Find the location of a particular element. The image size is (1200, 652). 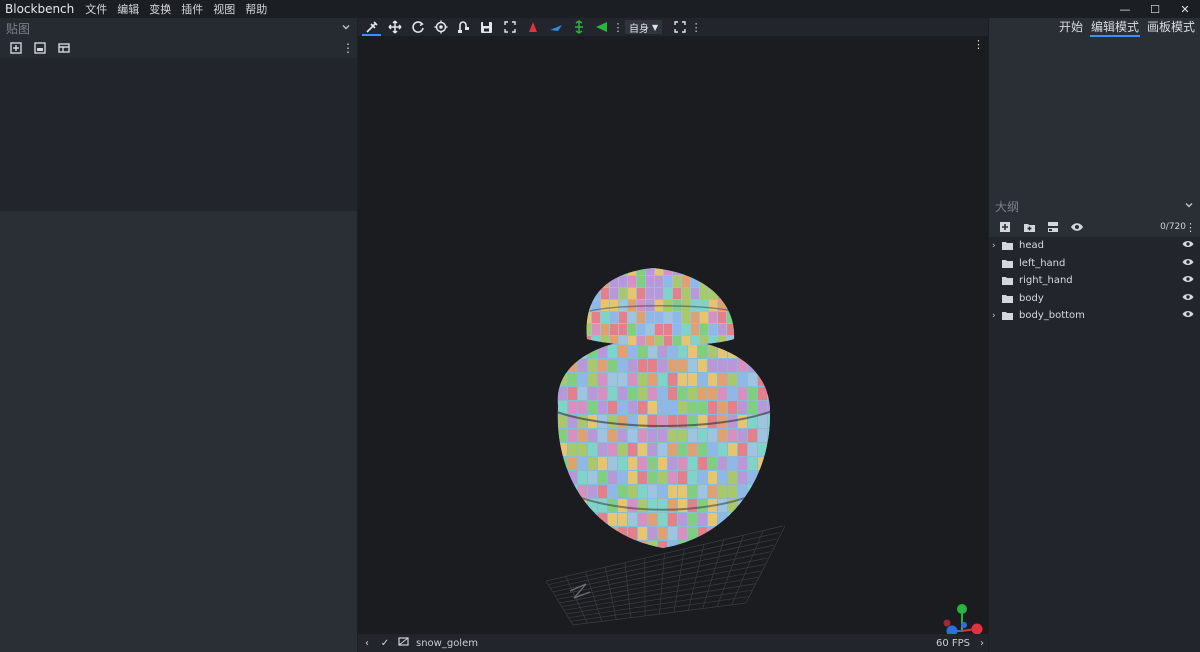

import-texture-icon is located at coordinates (16, 48).